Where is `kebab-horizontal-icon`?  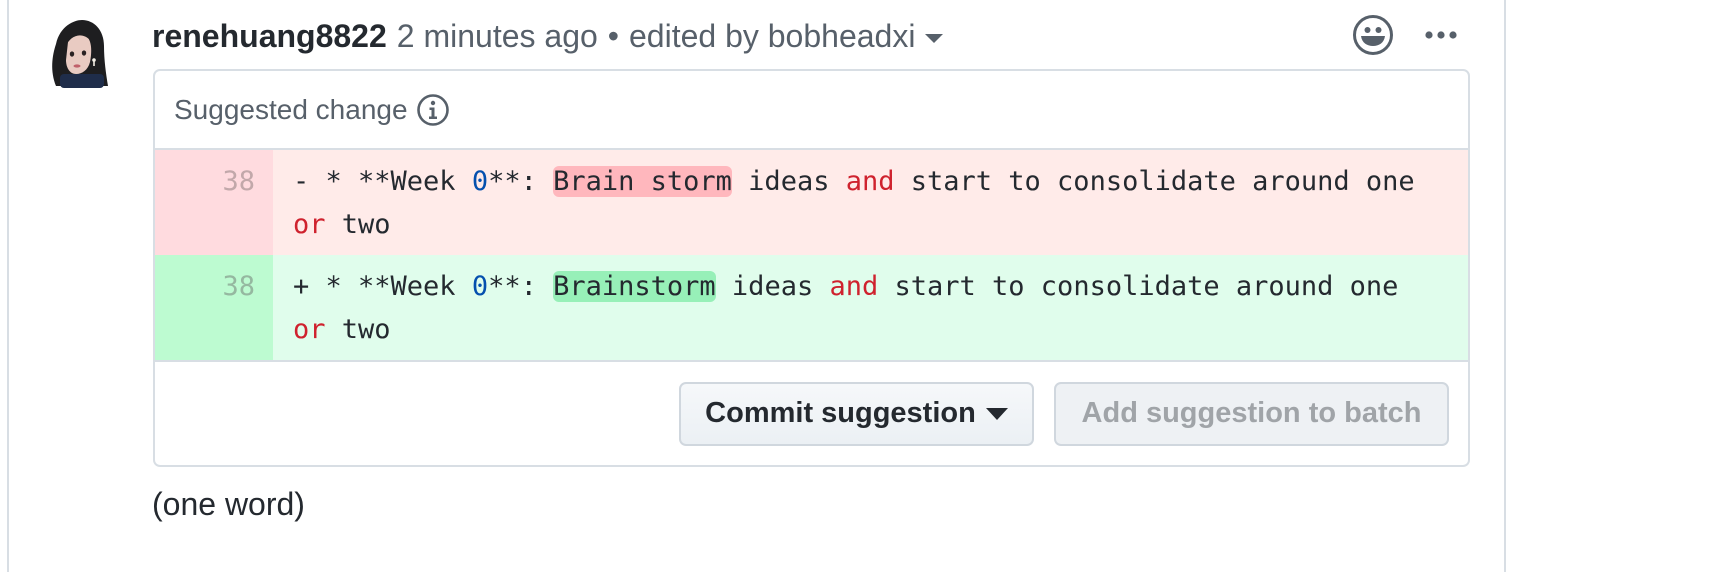 kebab-horizontal-icon is located at coordinates (1441, 35).